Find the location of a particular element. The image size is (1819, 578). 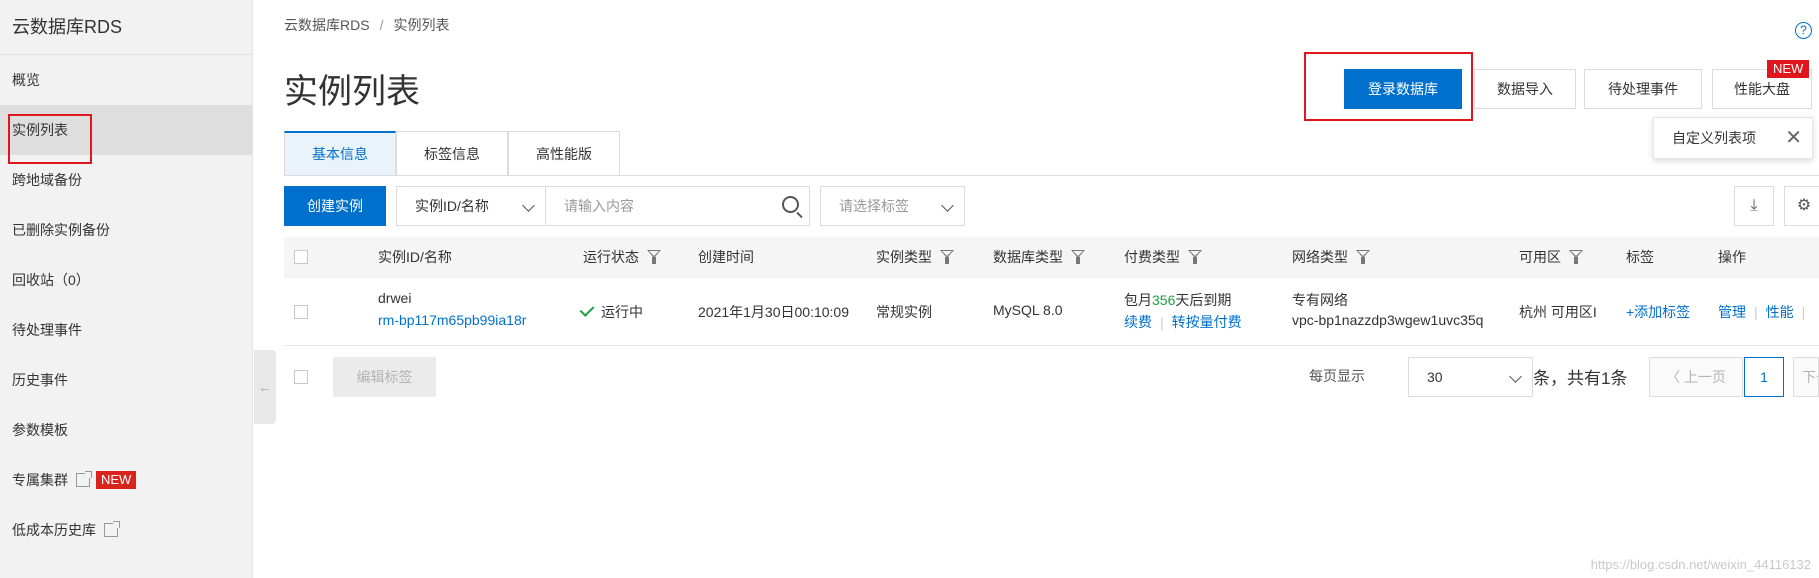

column-header-zone: 可用区 is located at coordinates (1551, 257).